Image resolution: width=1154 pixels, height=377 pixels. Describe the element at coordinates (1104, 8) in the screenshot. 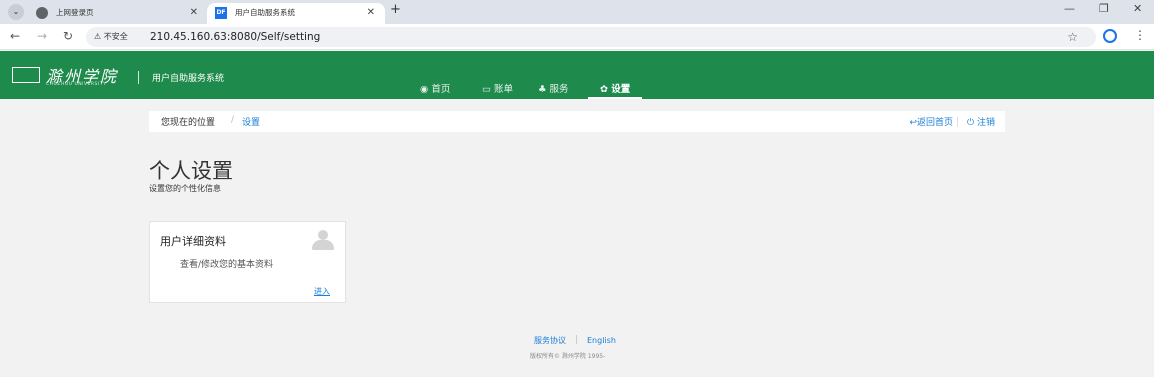

I see `restore-icon: ❐` at that location.